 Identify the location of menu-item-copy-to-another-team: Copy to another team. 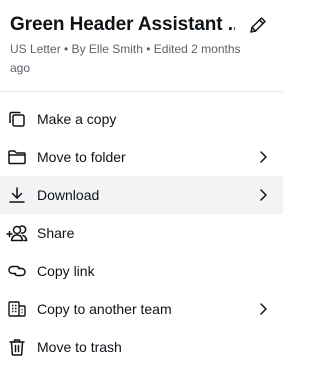
(141, 309).